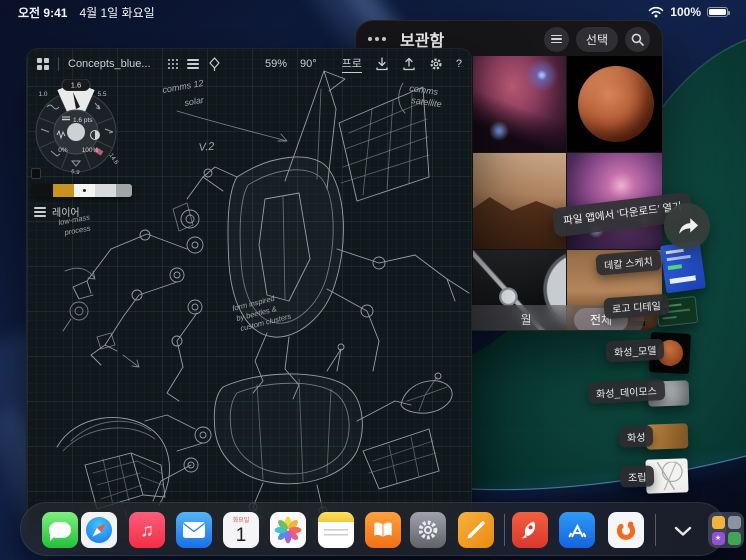 Image resolution: width=746 pixels, height=560 pixels. I want to click on mars-globe, so click(615, 104).